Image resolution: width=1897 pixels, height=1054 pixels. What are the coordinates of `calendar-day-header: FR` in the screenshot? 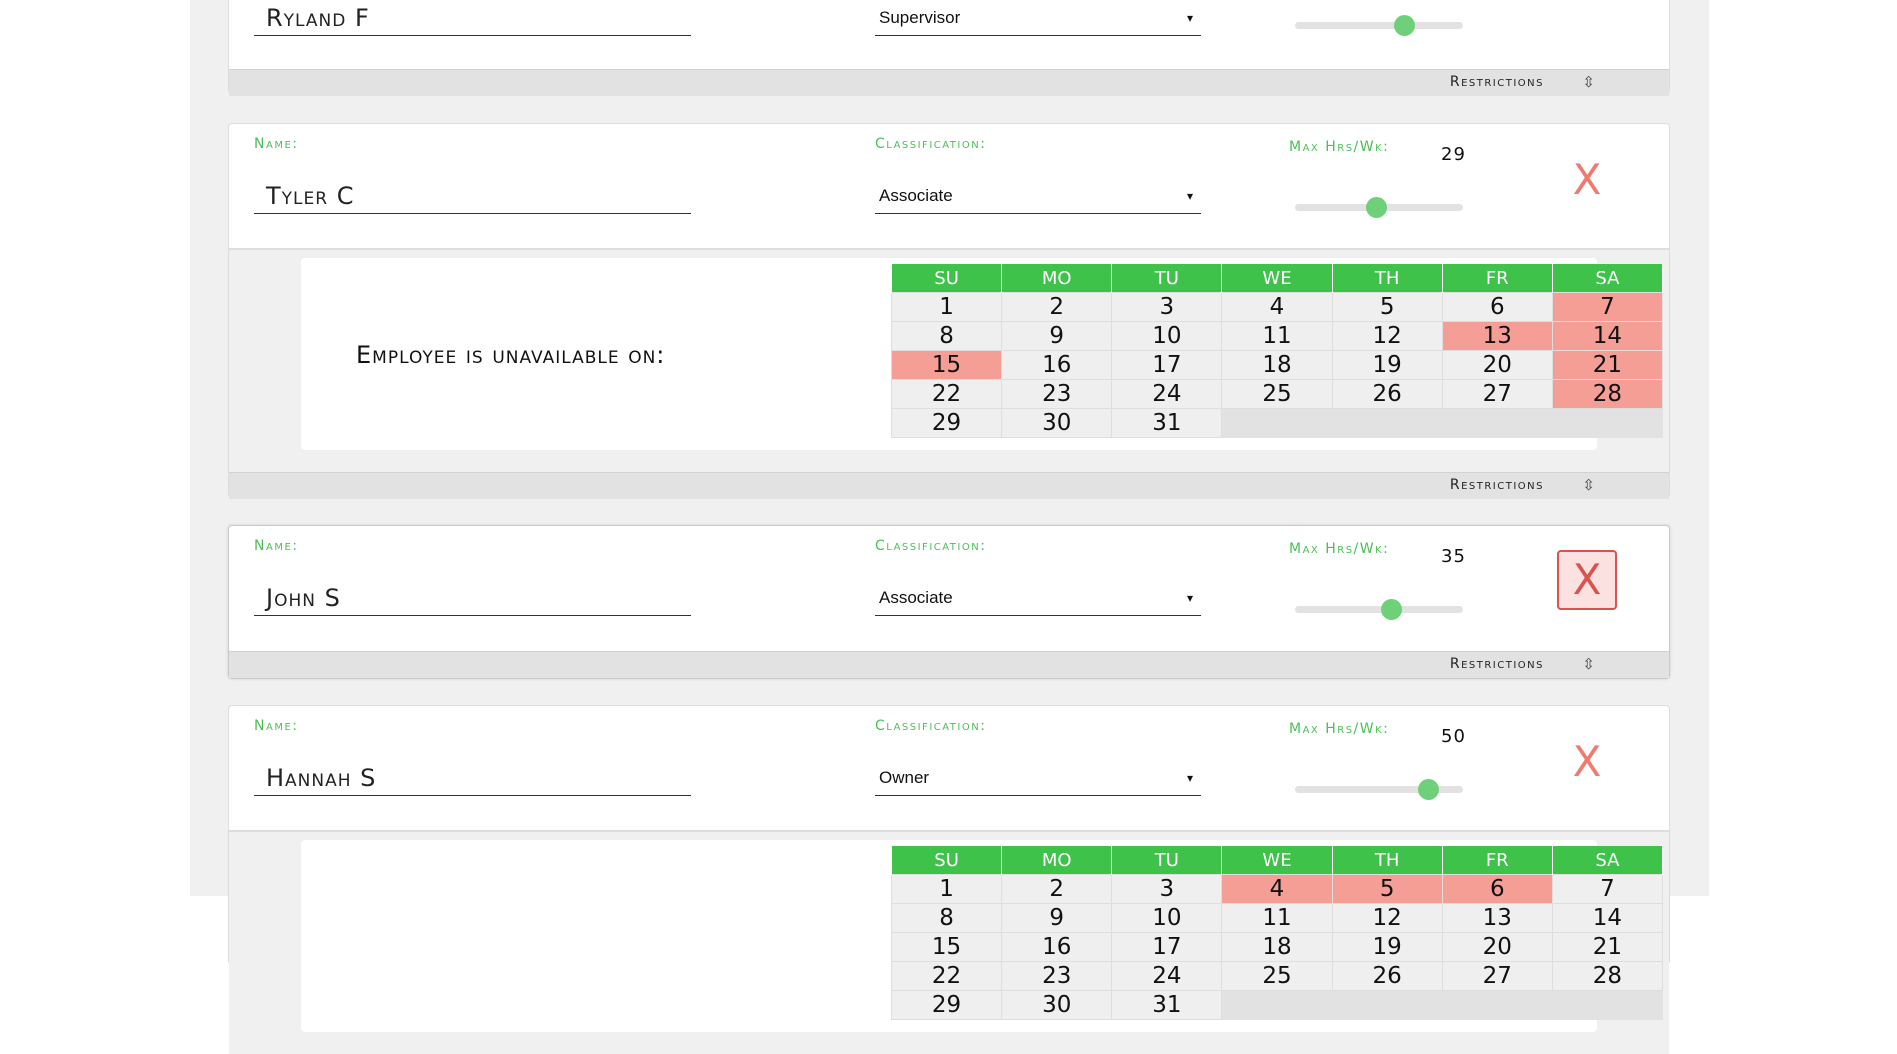 It's located at (1497, 860).